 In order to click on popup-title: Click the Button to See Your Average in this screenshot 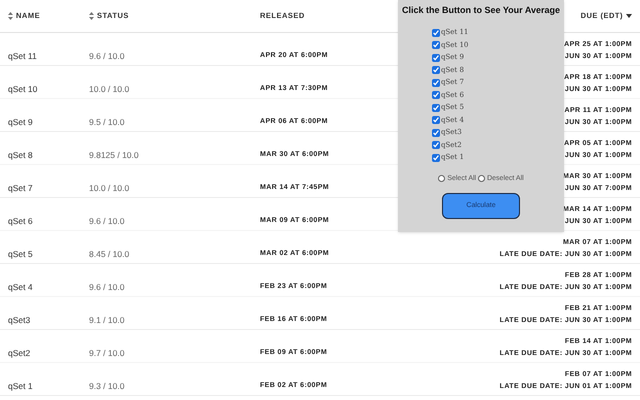, I will do `click(481, 10)`.